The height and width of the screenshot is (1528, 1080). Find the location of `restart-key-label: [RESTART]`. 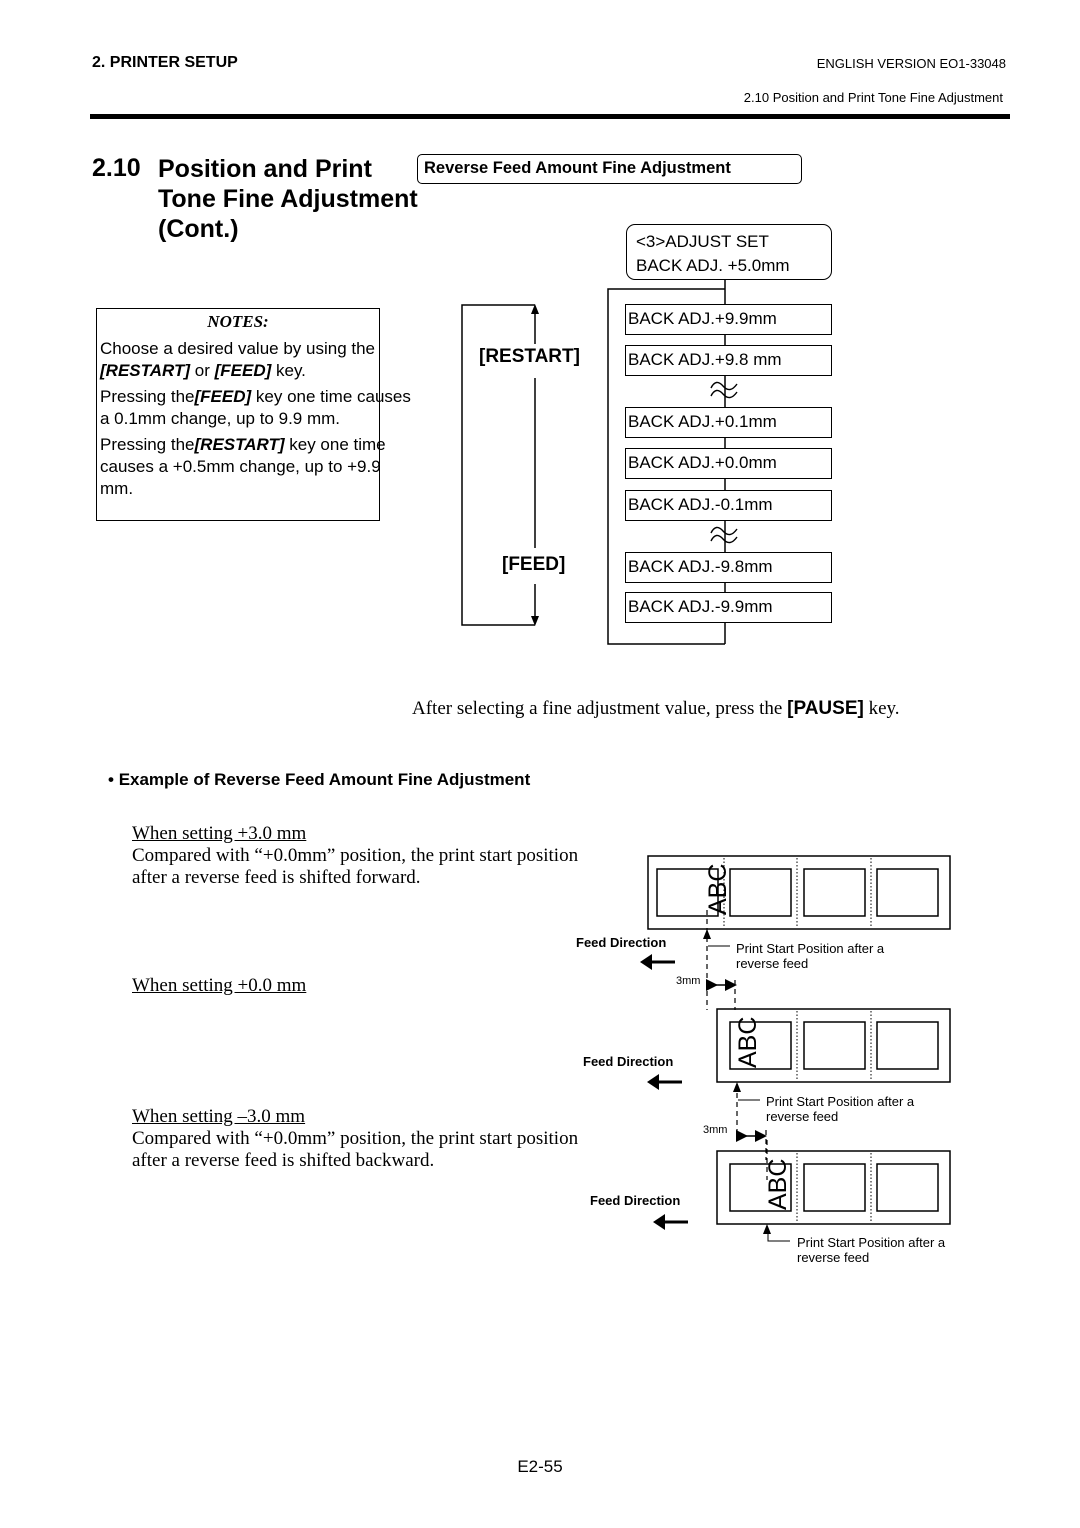

restart-key-label: [RESTART] is located at coordinates (529, 356).